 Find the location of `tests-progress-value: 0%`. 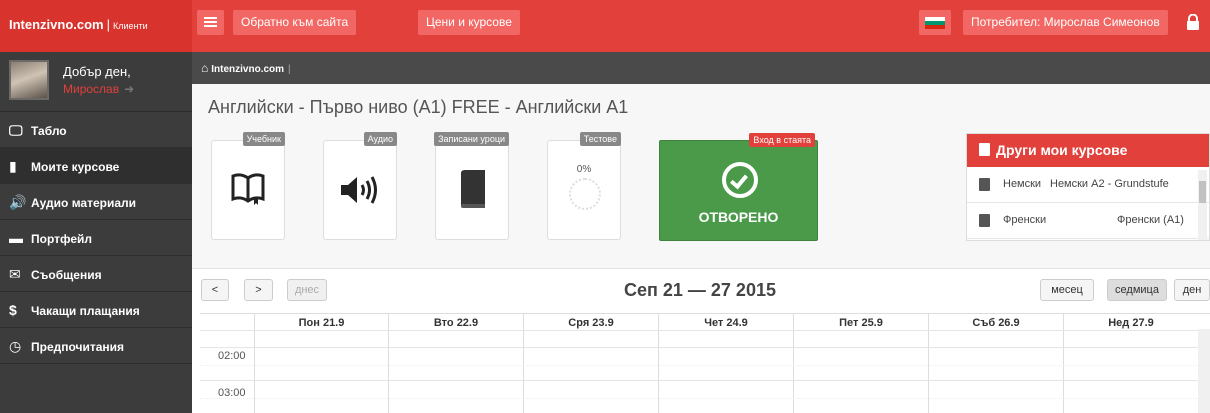

tests-progress-value: 0% is located at coordinates (584, 169).